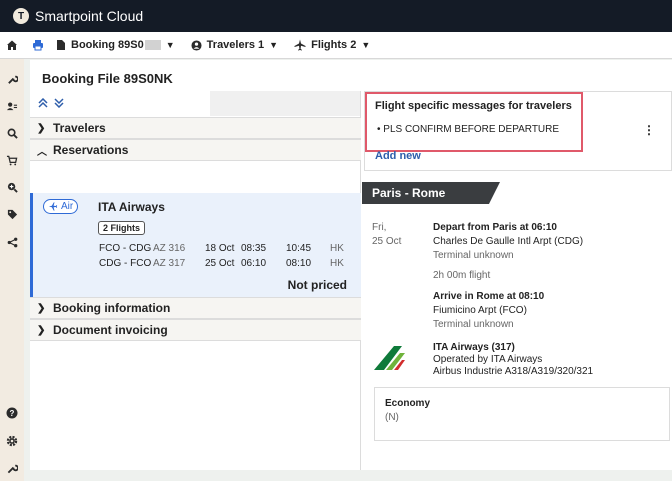 The width and height of the screenshot is (672, 481). Describe the element at coordinates (431, 193) in the screenshot. I see `route-banner: Paris - Rome` at that location.